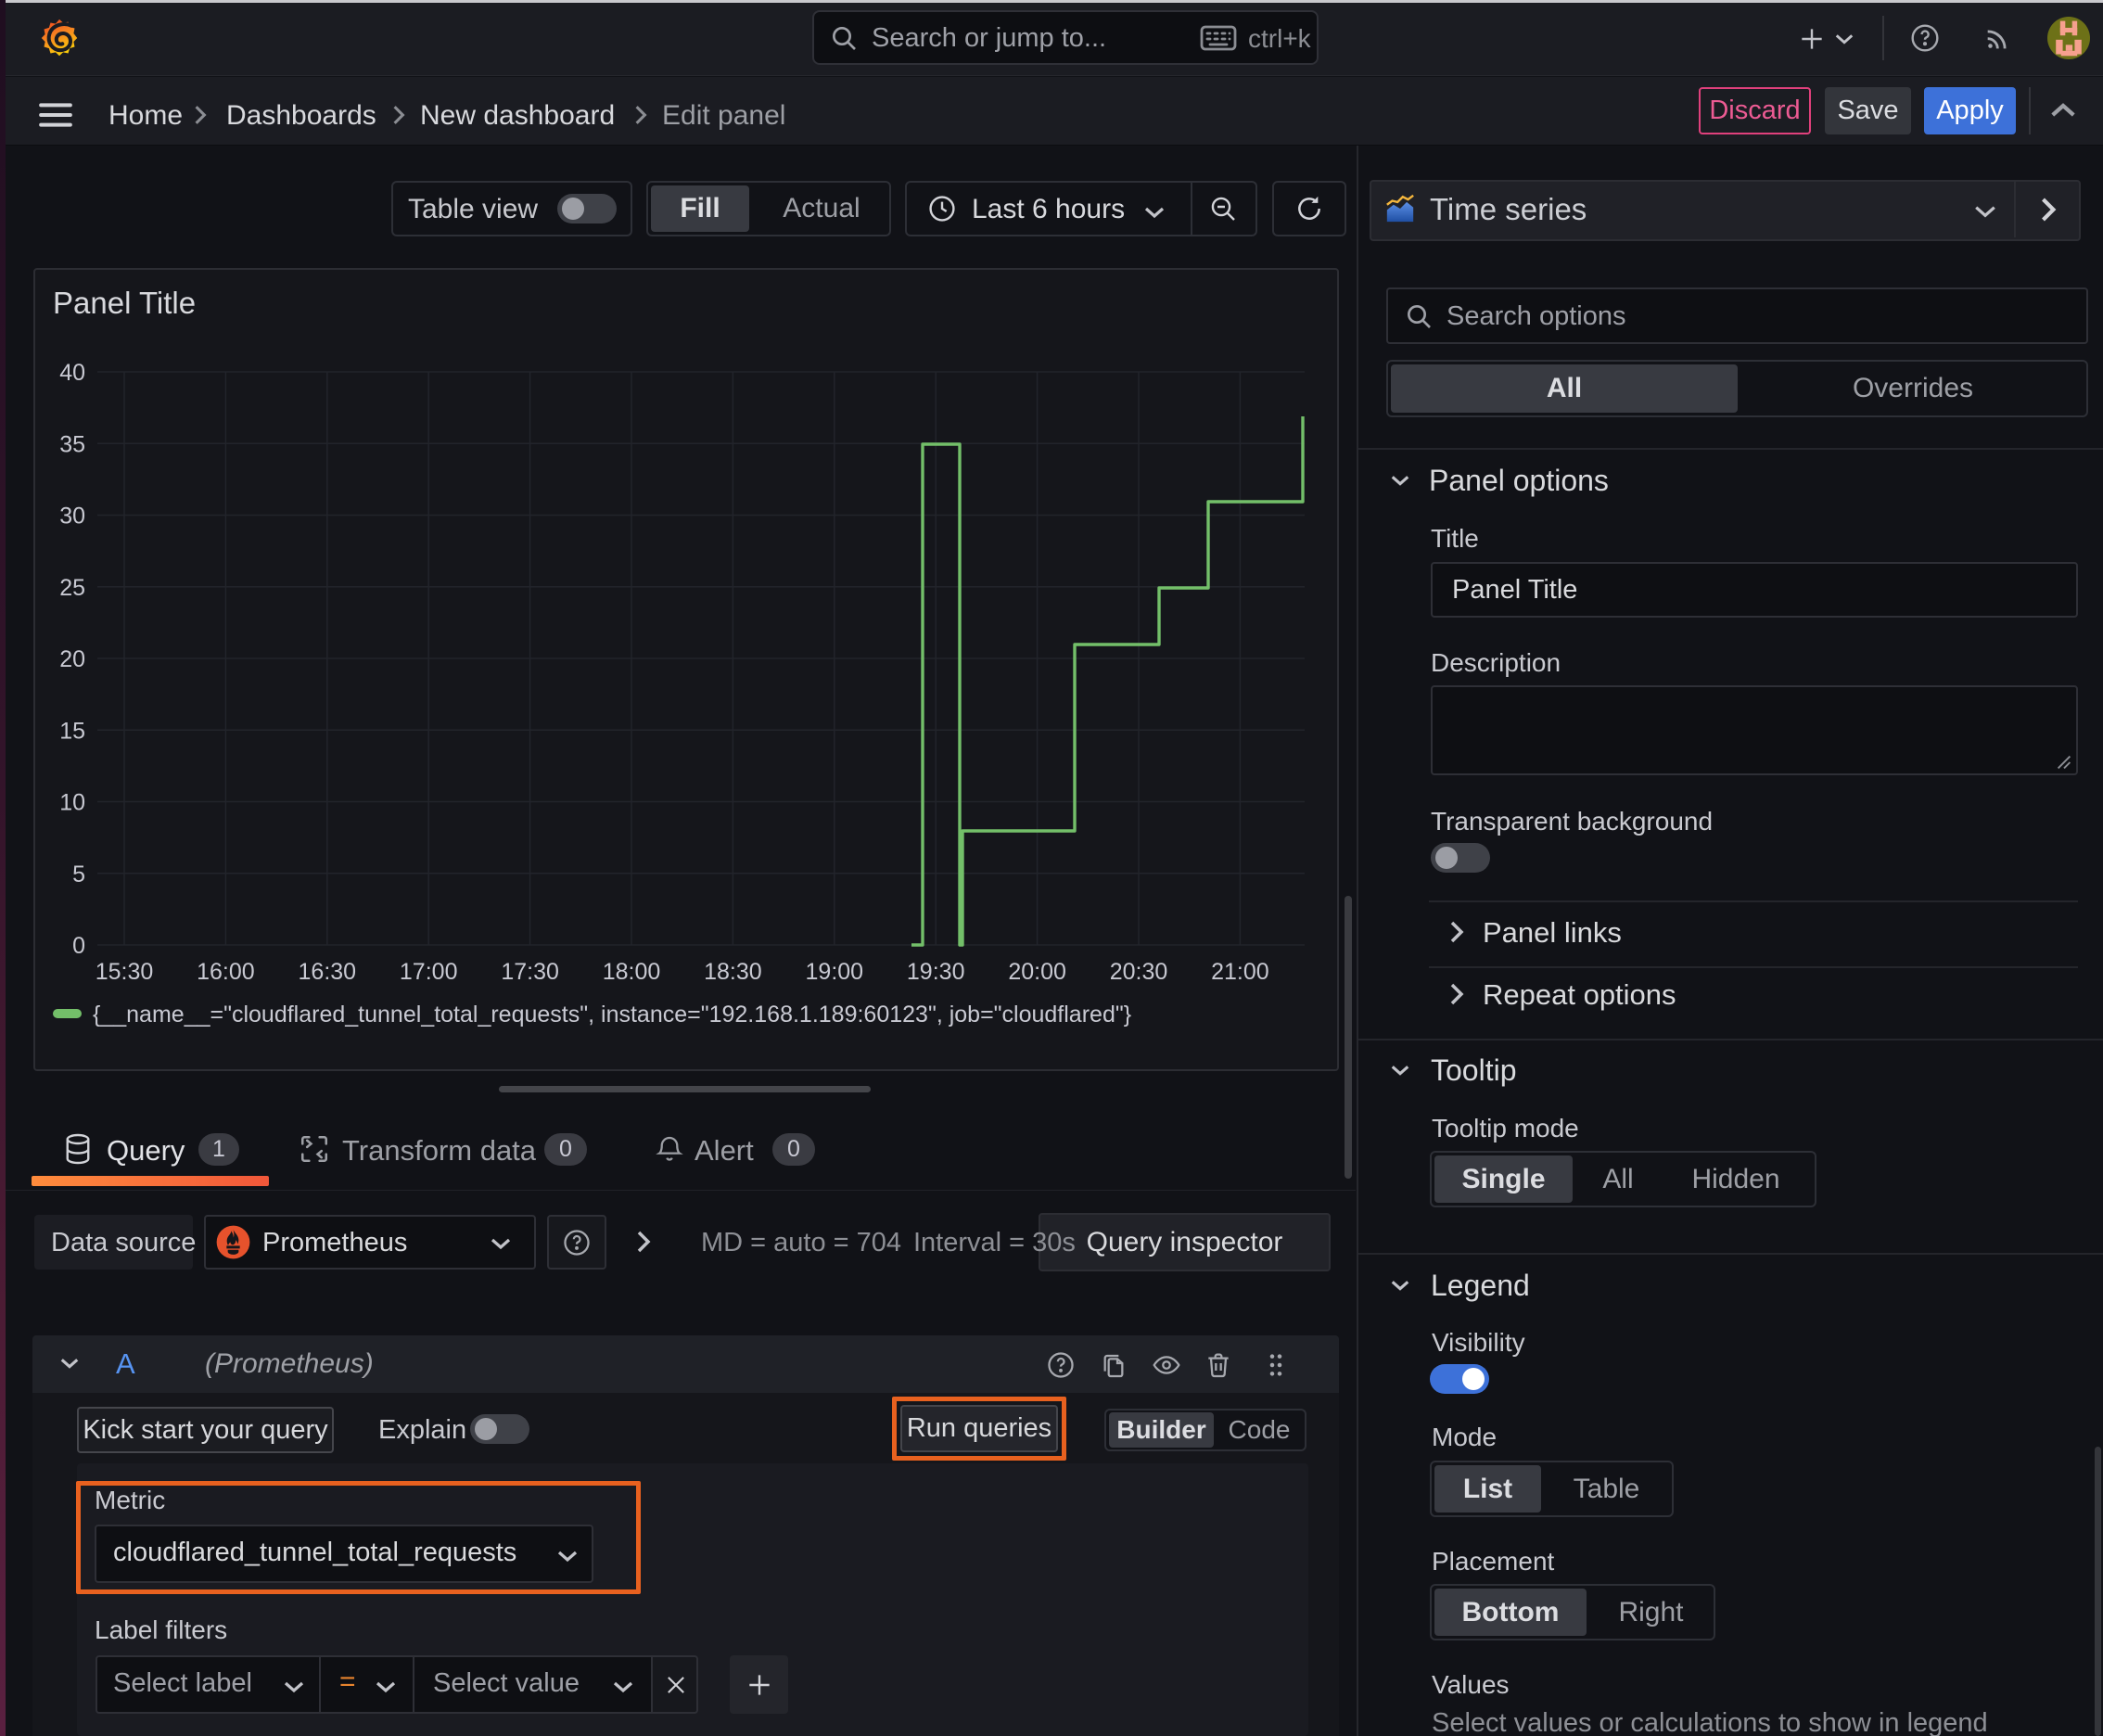 The width and height of the screenshot is (2103, 1736). I want to click on svg-text: 15, so click(72, 731).